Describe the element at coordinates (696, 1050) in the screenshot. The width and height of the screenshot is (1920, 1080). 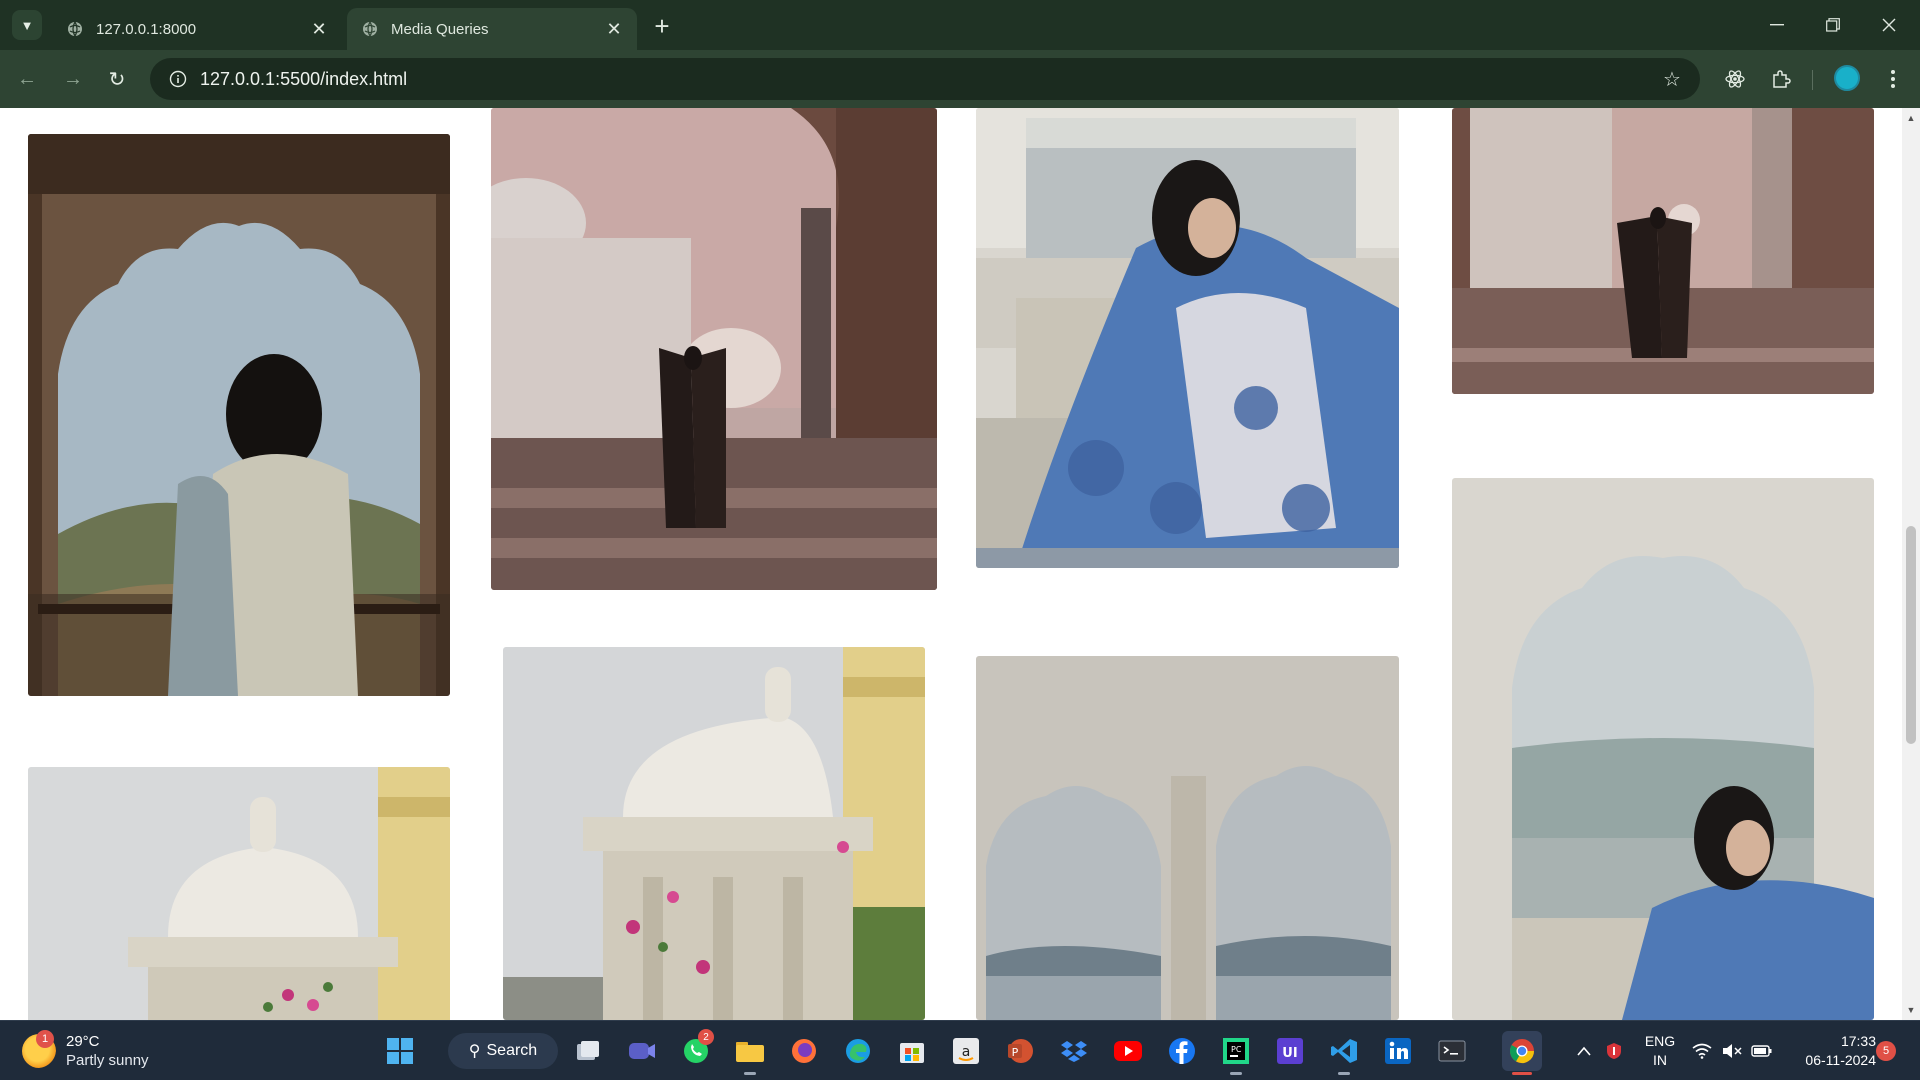
I see `whatsapp-icon: 2` at that location.